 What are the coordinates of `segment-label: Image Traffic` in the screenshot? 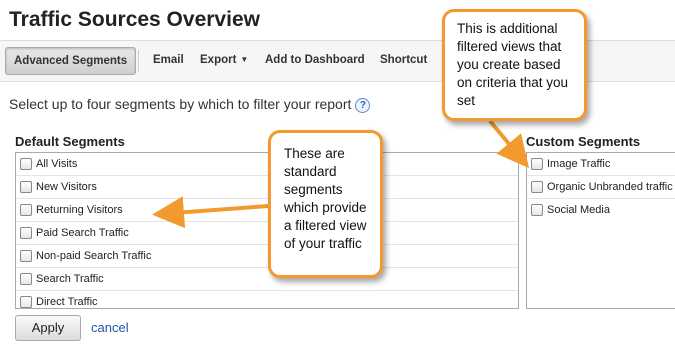 It's located at (579, 164).